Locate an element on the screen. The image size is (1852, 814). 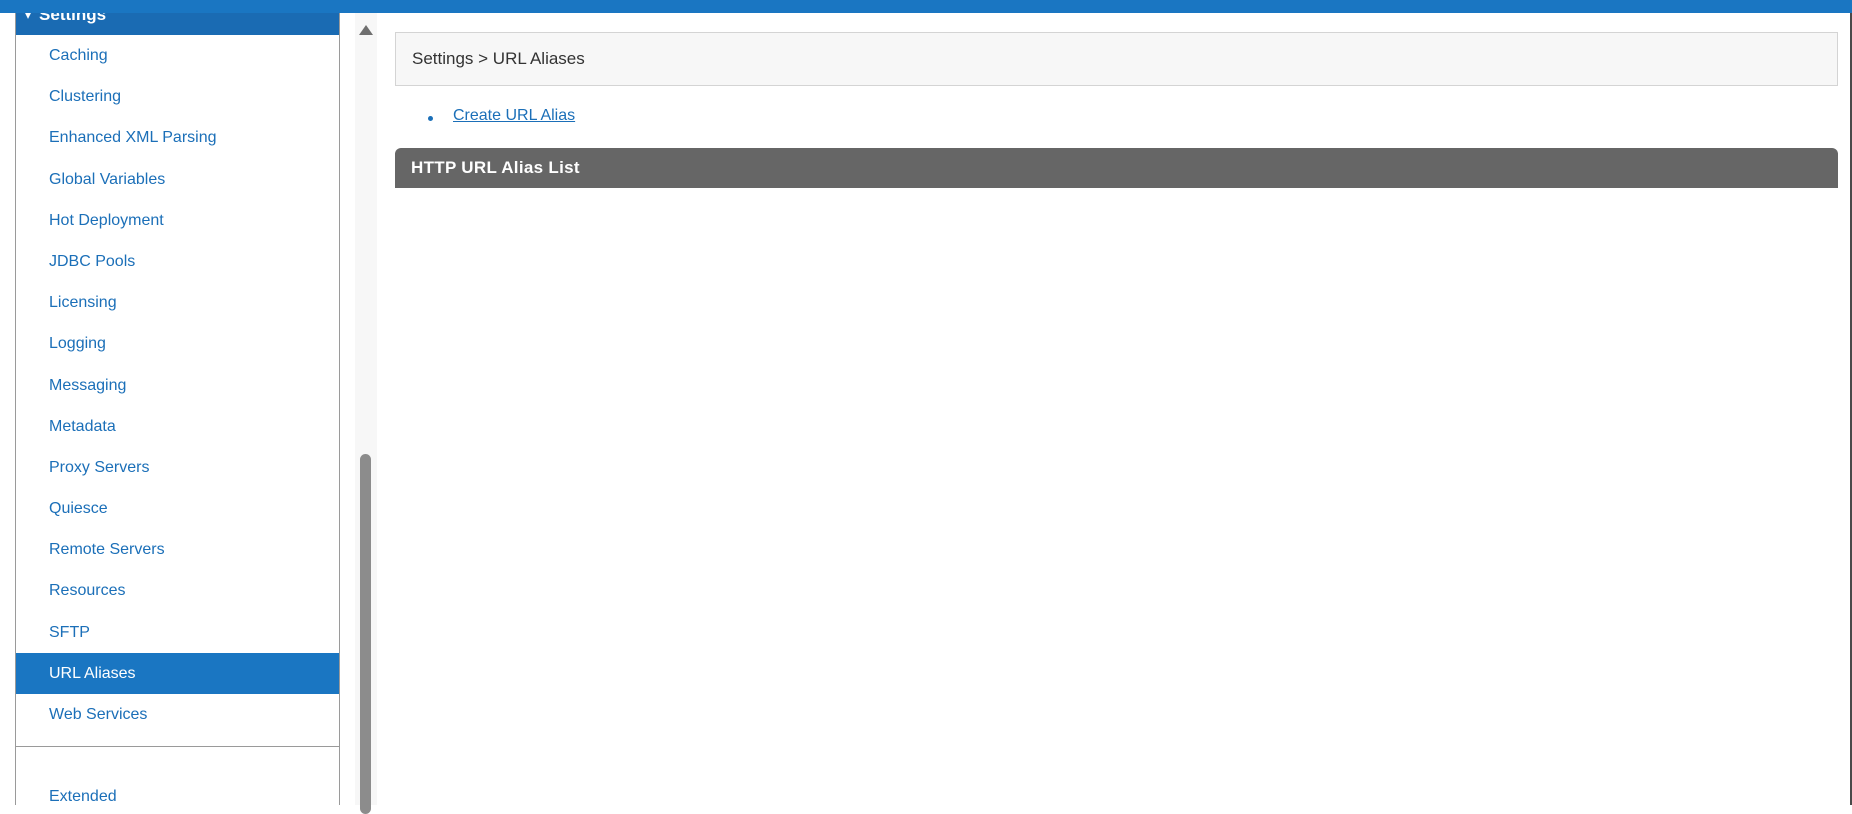
sidebar-item-enhanced-xml-parsing: Enhanced XML Parsing is located at coordinates (177, 137).